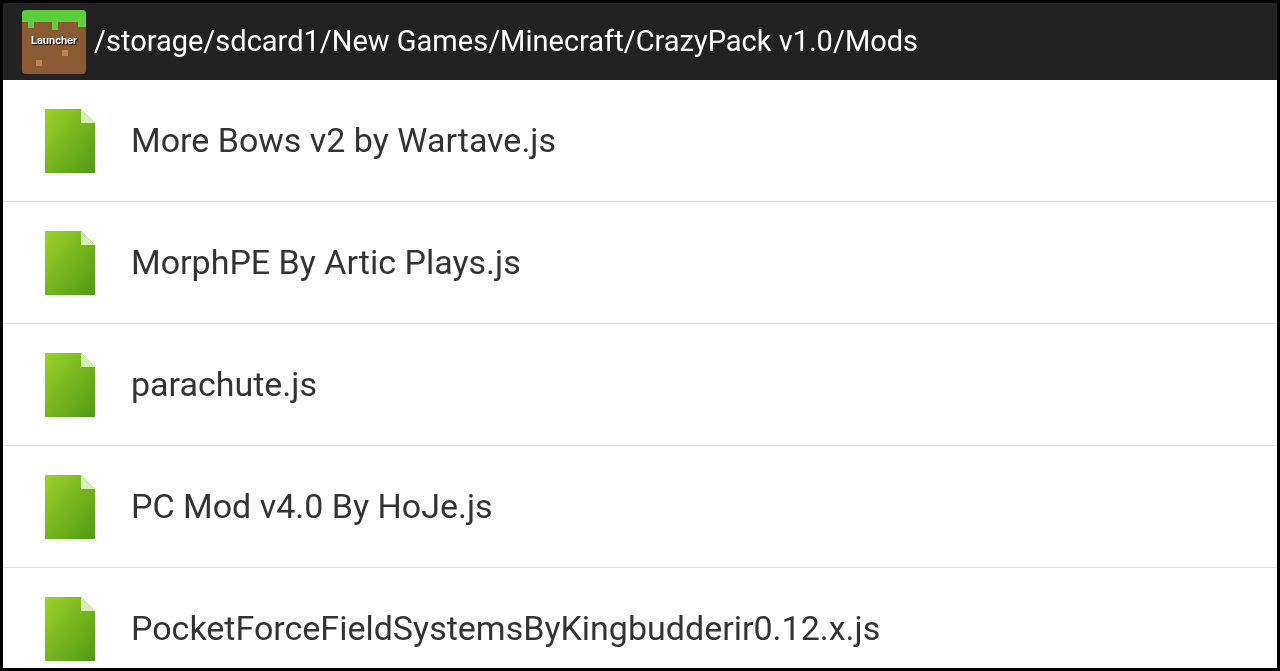  What do you see at coordinates (224, 384) in the screenshot?
I see `file-name: parachute.js` at bounding box center [224, 384].